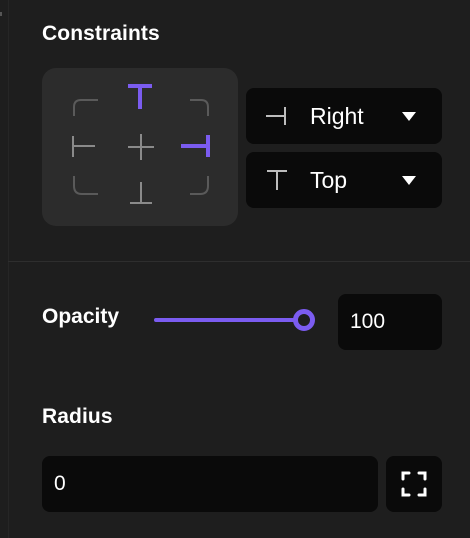 This screenshot has height=538, width=470. What do you see at coordinates (277, 180) in the screenshot?
I see `align-top-constraint-icon` at bounding box center [277, 180].